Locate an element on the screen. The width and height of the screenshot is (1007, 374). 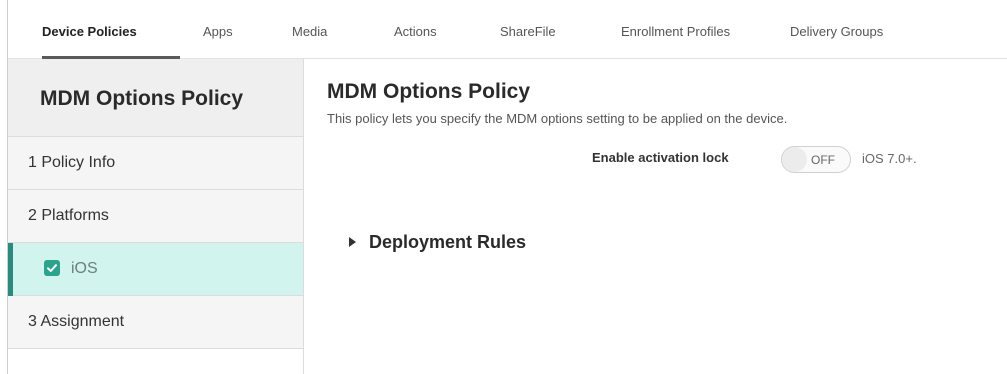
sidebar-item-ios: iOS is located at coordinates (155, 269).